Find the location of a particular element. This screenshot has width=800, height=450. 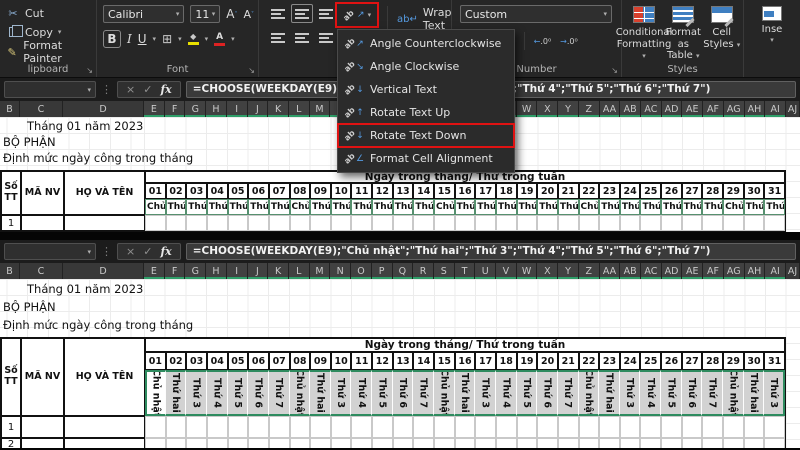

cancel-button: × is located at coordinates (130, 89).